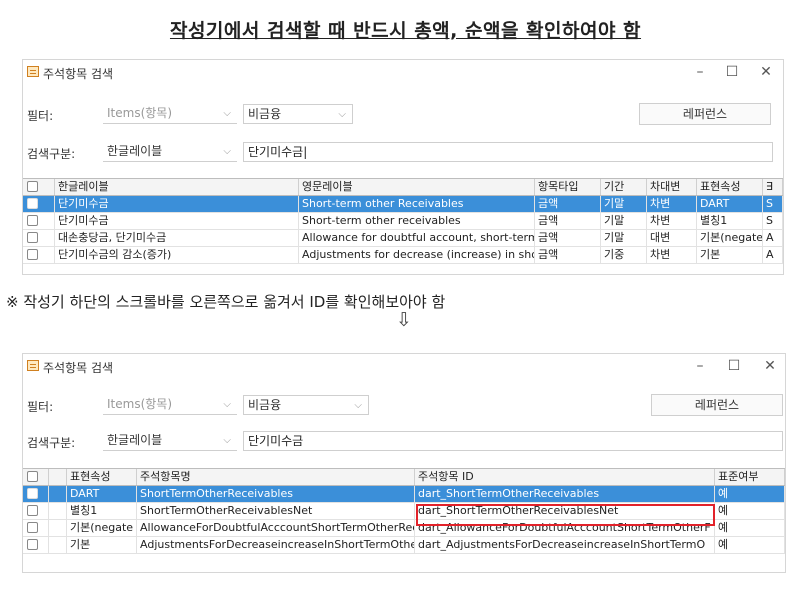 The height and width of the screenshot is (607, 811). Describe the element at coordinates (513, 441) in the screenshot. I see `search-input: 단기미수금` at that location.